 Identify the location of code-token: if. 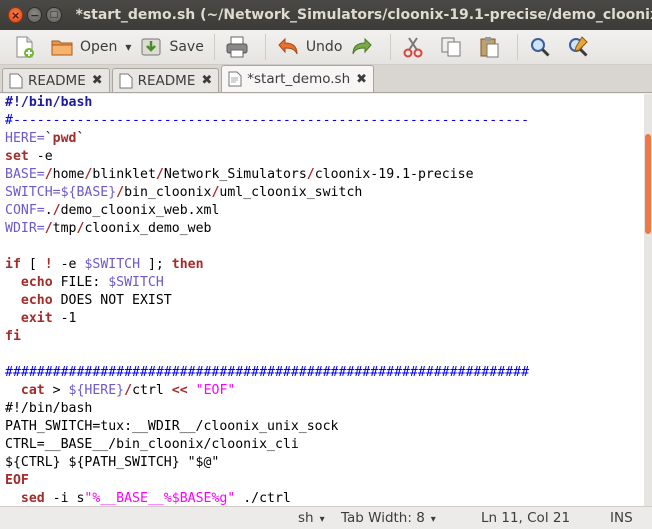
(13, 264).